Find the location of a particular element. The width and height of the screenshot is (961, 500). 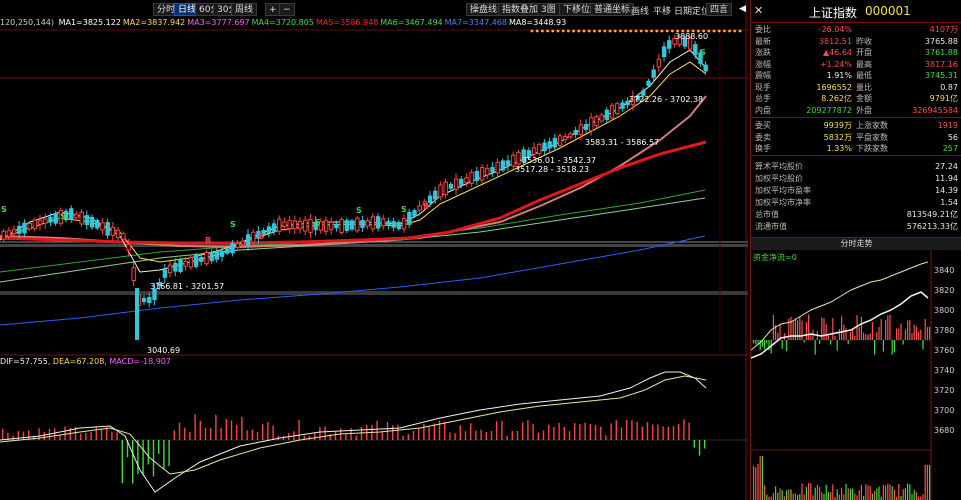

quote-value: 326945584 is located at coordinates (935, 110).